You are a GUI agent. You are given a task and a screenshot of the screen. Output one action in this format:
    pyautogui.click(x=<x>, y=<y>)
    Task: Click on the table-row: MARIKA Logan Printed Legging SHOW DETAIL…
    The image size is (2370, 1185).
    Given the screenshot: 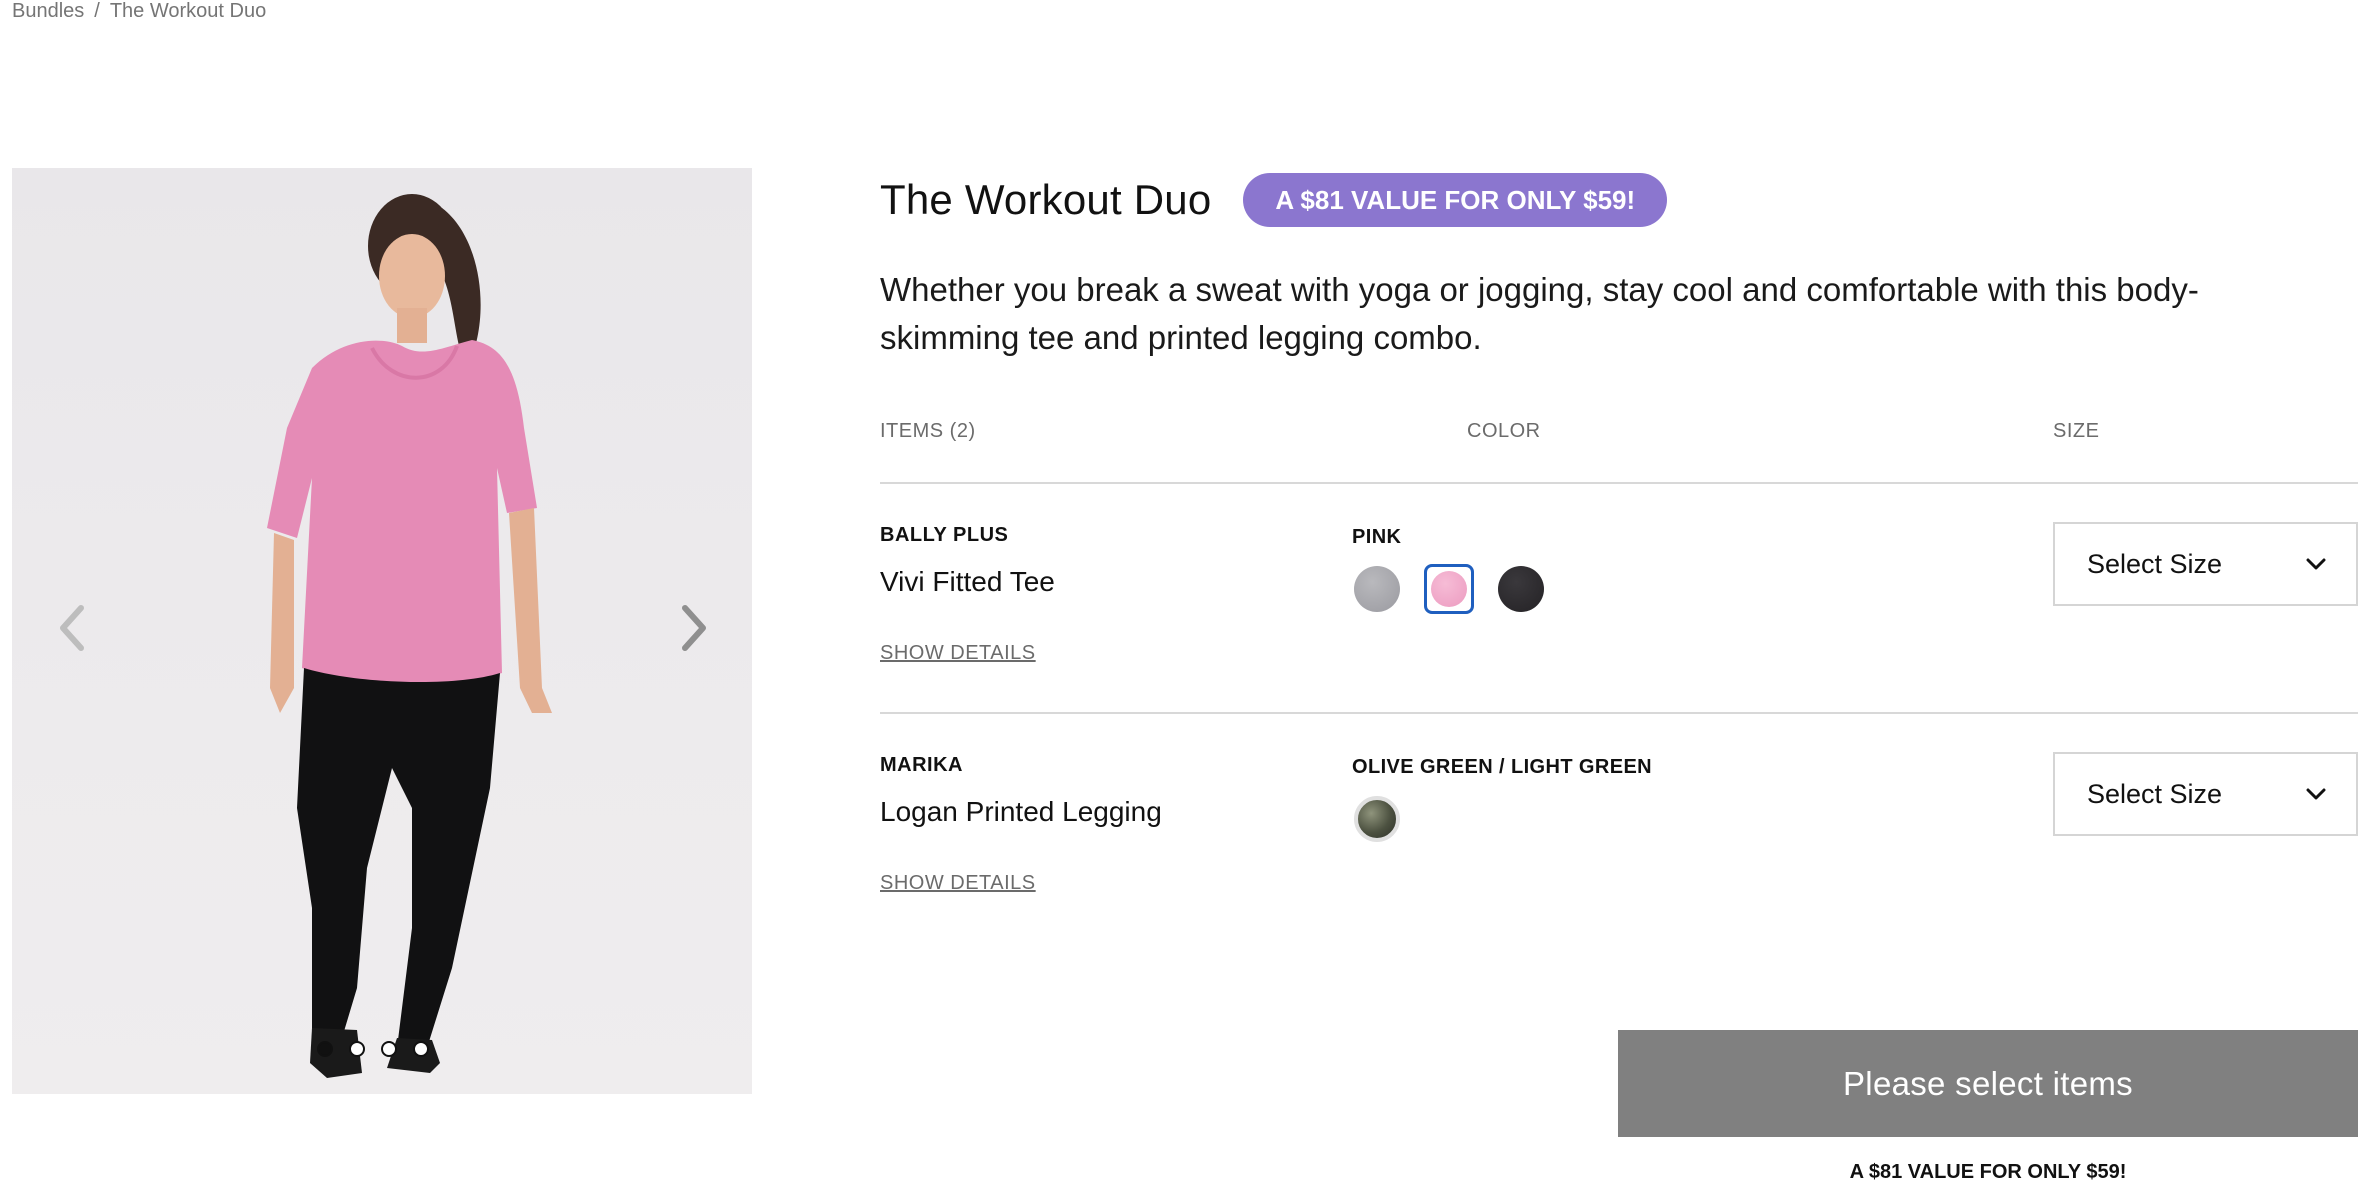 What is the action you would take?
    pyautogui.click(x=1619, y=828)
    